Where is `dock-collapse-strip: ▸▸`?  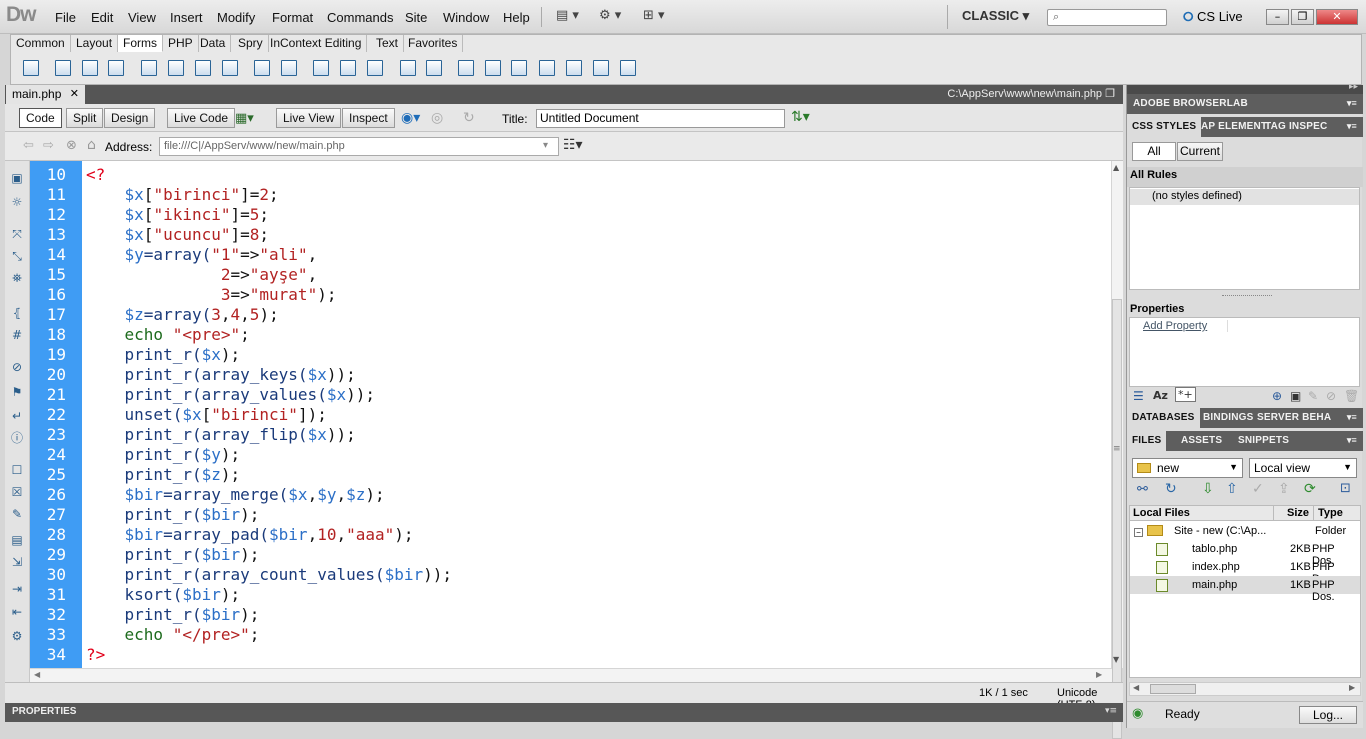 dock-collapse-strip: ▸▸ is located at coordinates (1245, 88).